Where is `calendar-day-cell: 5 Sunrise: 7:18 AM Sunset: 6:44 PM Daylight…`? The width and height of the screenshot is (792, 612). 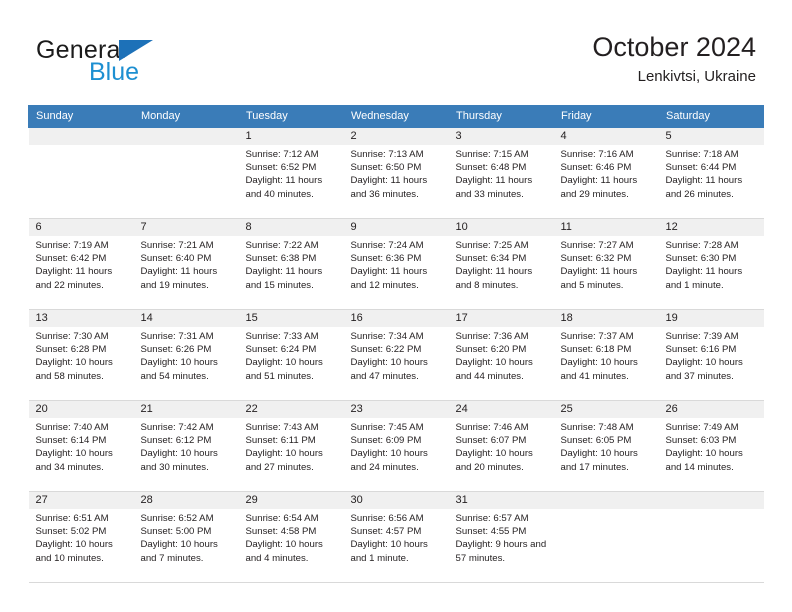 calendar-day-cell: 5 Sunrise: 7:18 AM Sunset: 6:44 PM Daylight… is located at coordinates (711, 173).